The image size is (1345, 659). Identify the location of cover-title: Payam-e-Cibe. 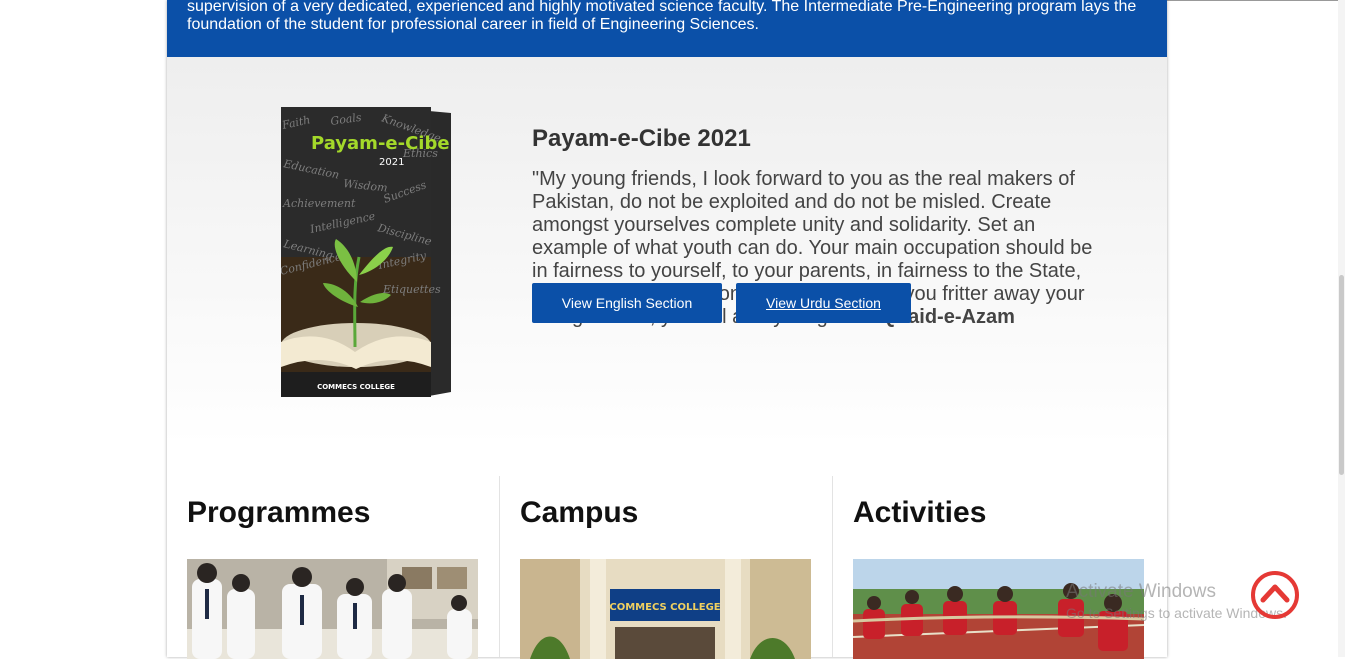
(380, 143).